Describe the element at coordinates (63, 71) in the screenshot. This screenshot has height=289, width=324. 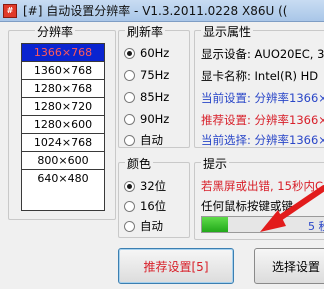
I see `resolution-item-1360x768: 1360×768` at that location.